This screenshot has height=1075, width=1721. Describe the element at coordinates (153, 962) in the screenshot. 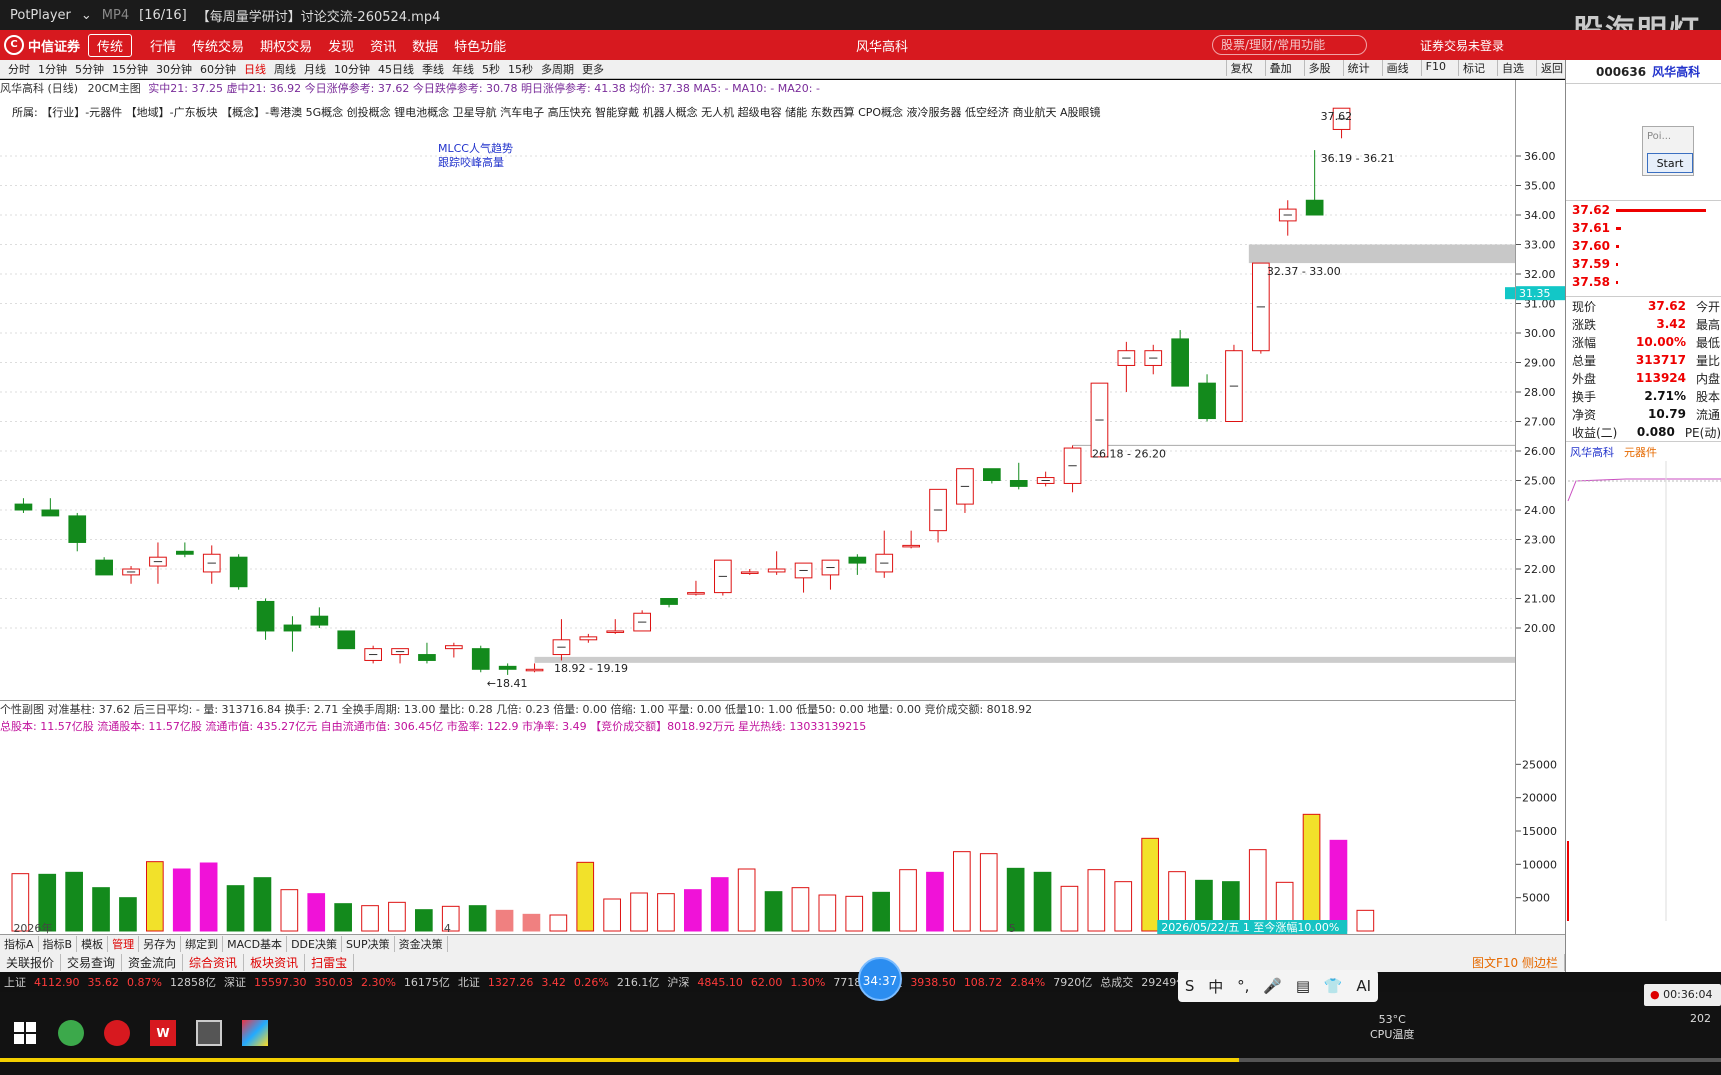

I see `info-tab: 资金流向` at that location.